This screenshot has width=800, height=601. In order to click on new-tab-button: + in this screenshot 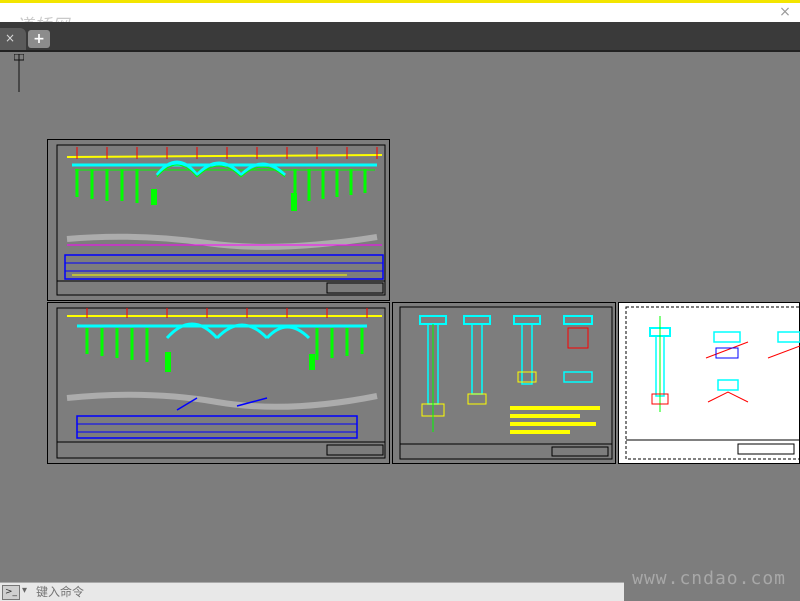, I will do `click(39, 39)`.